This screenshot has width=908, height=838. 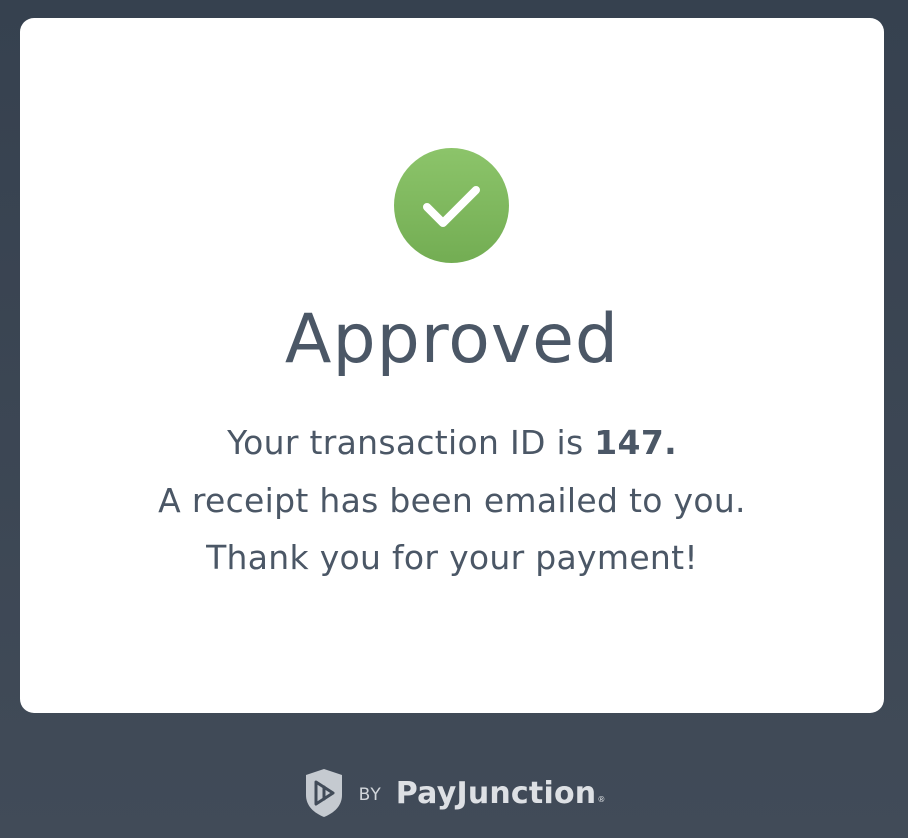 I want to click on transaction-id-value: 147., so click(x=635, y=442).